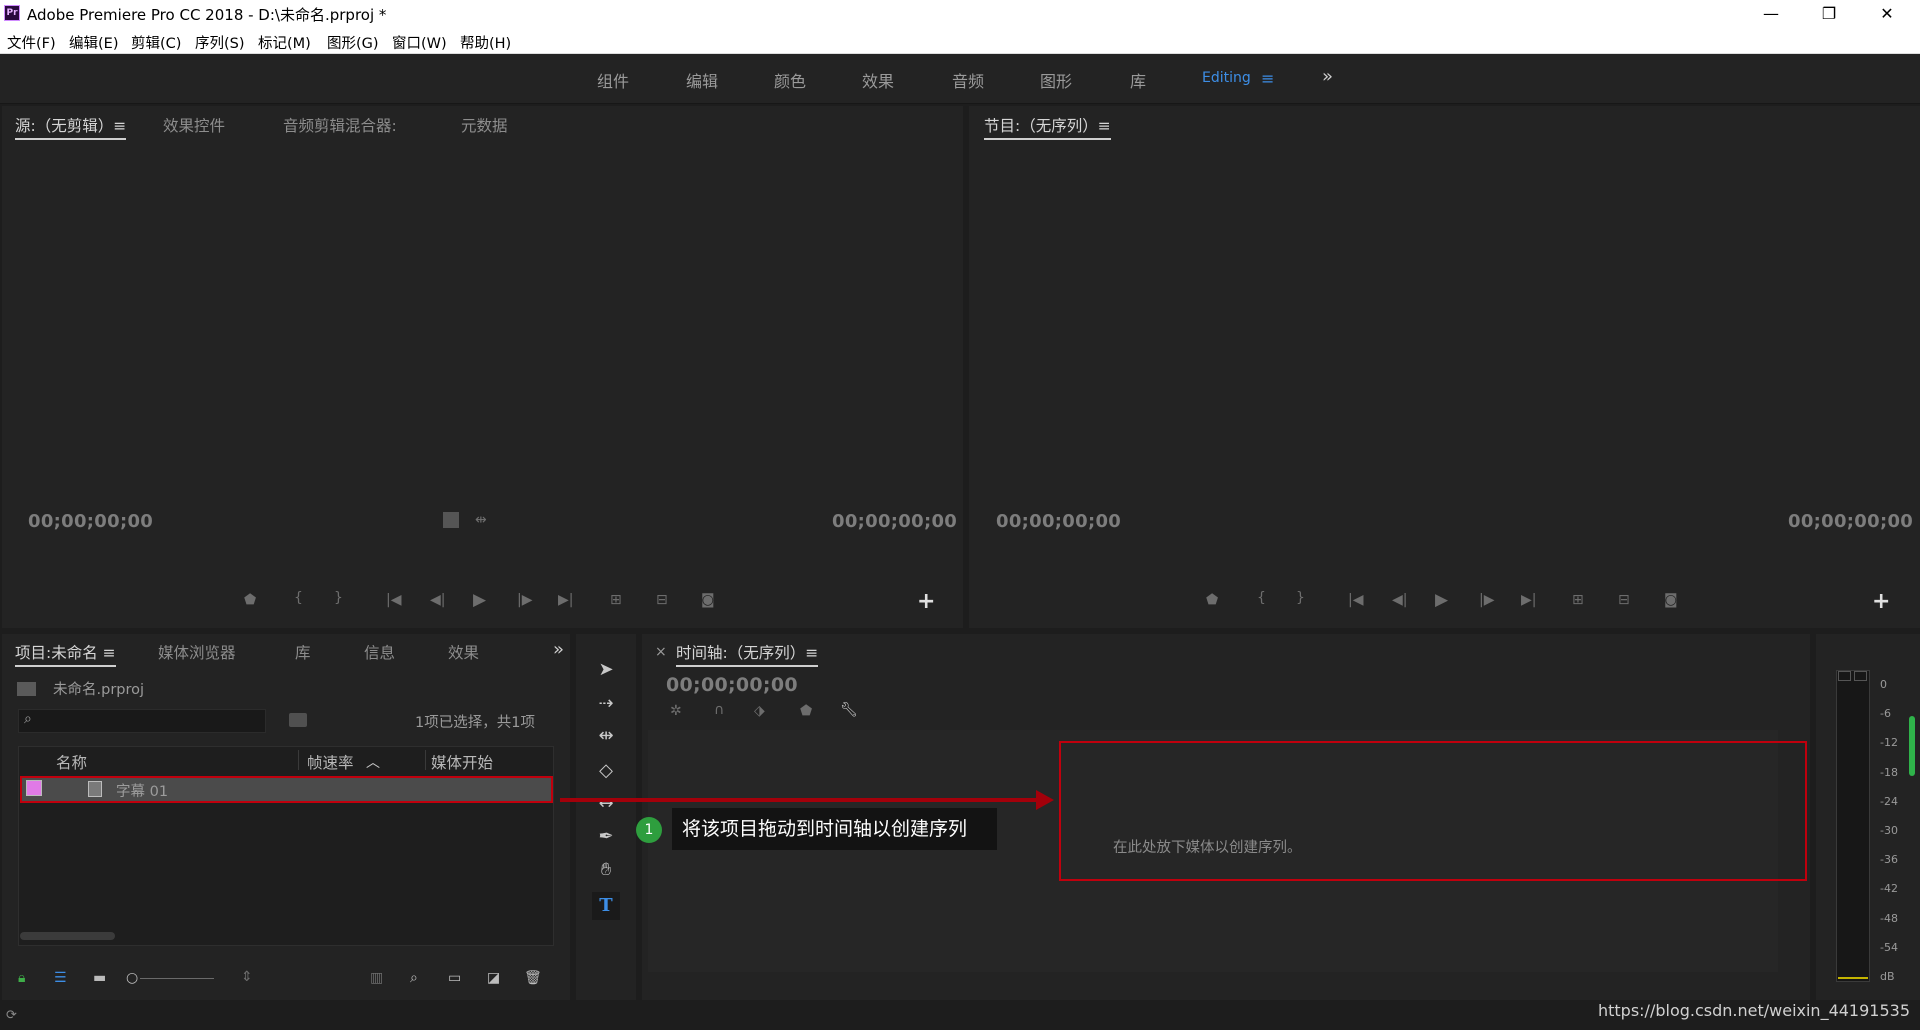 This screenshot has height=1030, width=1920. What do you see at coordinates (676, 711) in the screenshot?
I see `snap-icon: ✲` at bounding box center [676, 711].